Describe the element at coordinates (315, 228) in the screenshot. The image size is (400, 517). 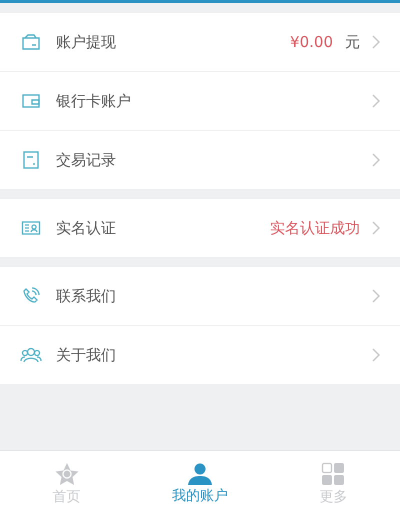
I see `menu-value: 实名认证成功` at that location.